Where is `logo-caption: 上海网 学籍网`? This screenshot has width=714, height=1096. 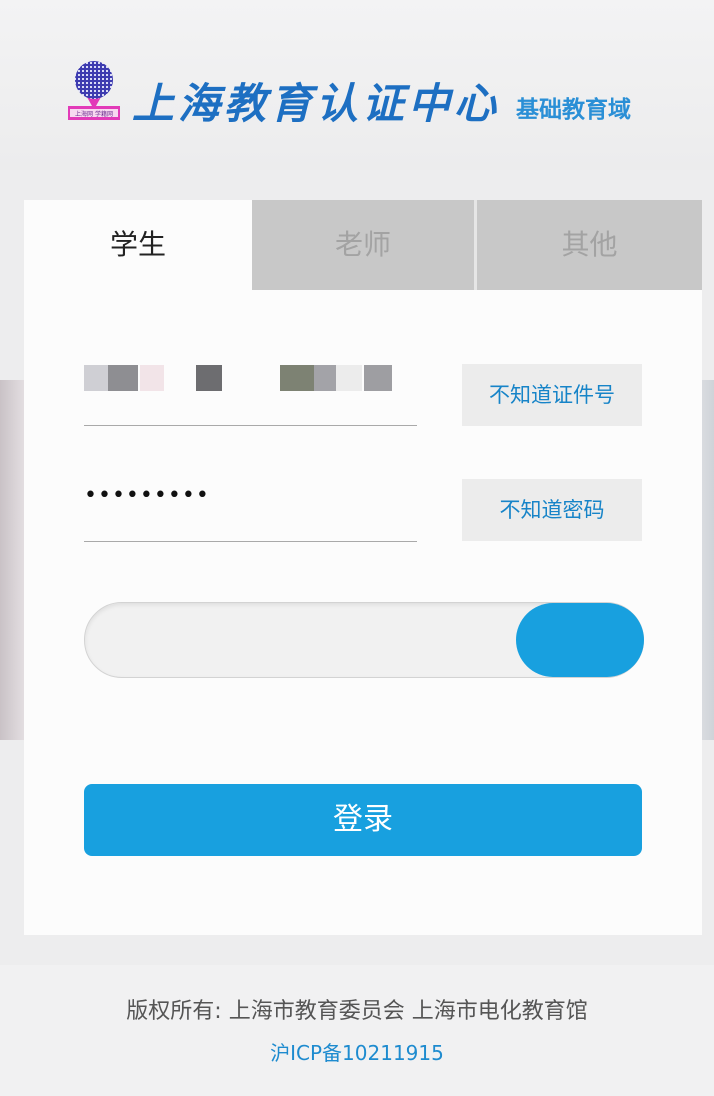 logo-caption: 上海网 学籍网 is located at coordinates (94, 114).